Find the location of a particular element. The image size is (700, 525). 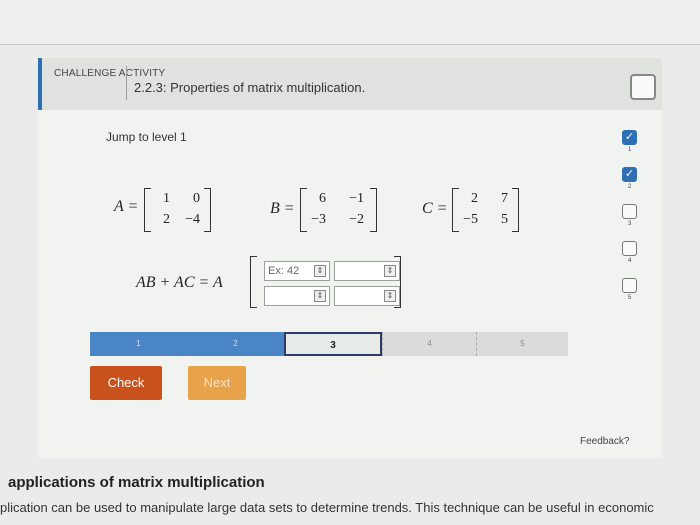

header-divider is located at coordinates (126, 83).